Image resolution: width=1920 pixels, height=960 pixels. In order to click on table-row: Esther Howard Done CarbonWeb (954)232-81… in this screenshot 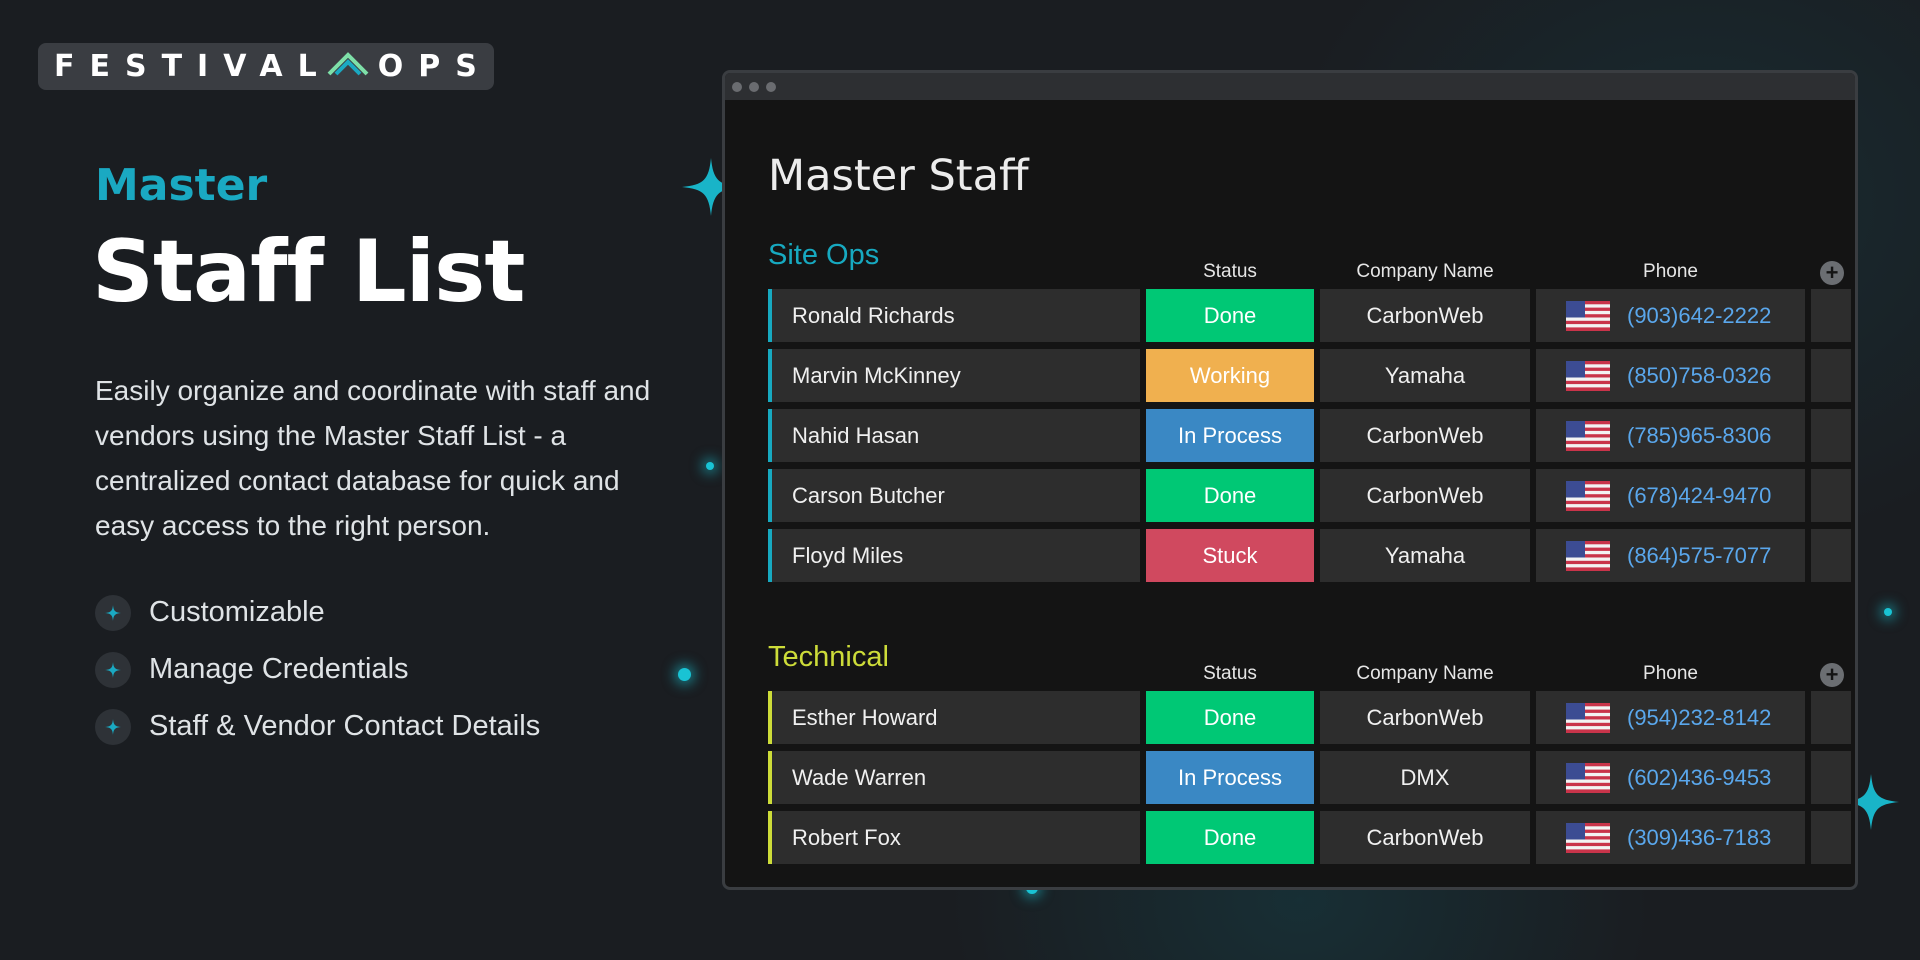, I will do `click(1311, 717)`.